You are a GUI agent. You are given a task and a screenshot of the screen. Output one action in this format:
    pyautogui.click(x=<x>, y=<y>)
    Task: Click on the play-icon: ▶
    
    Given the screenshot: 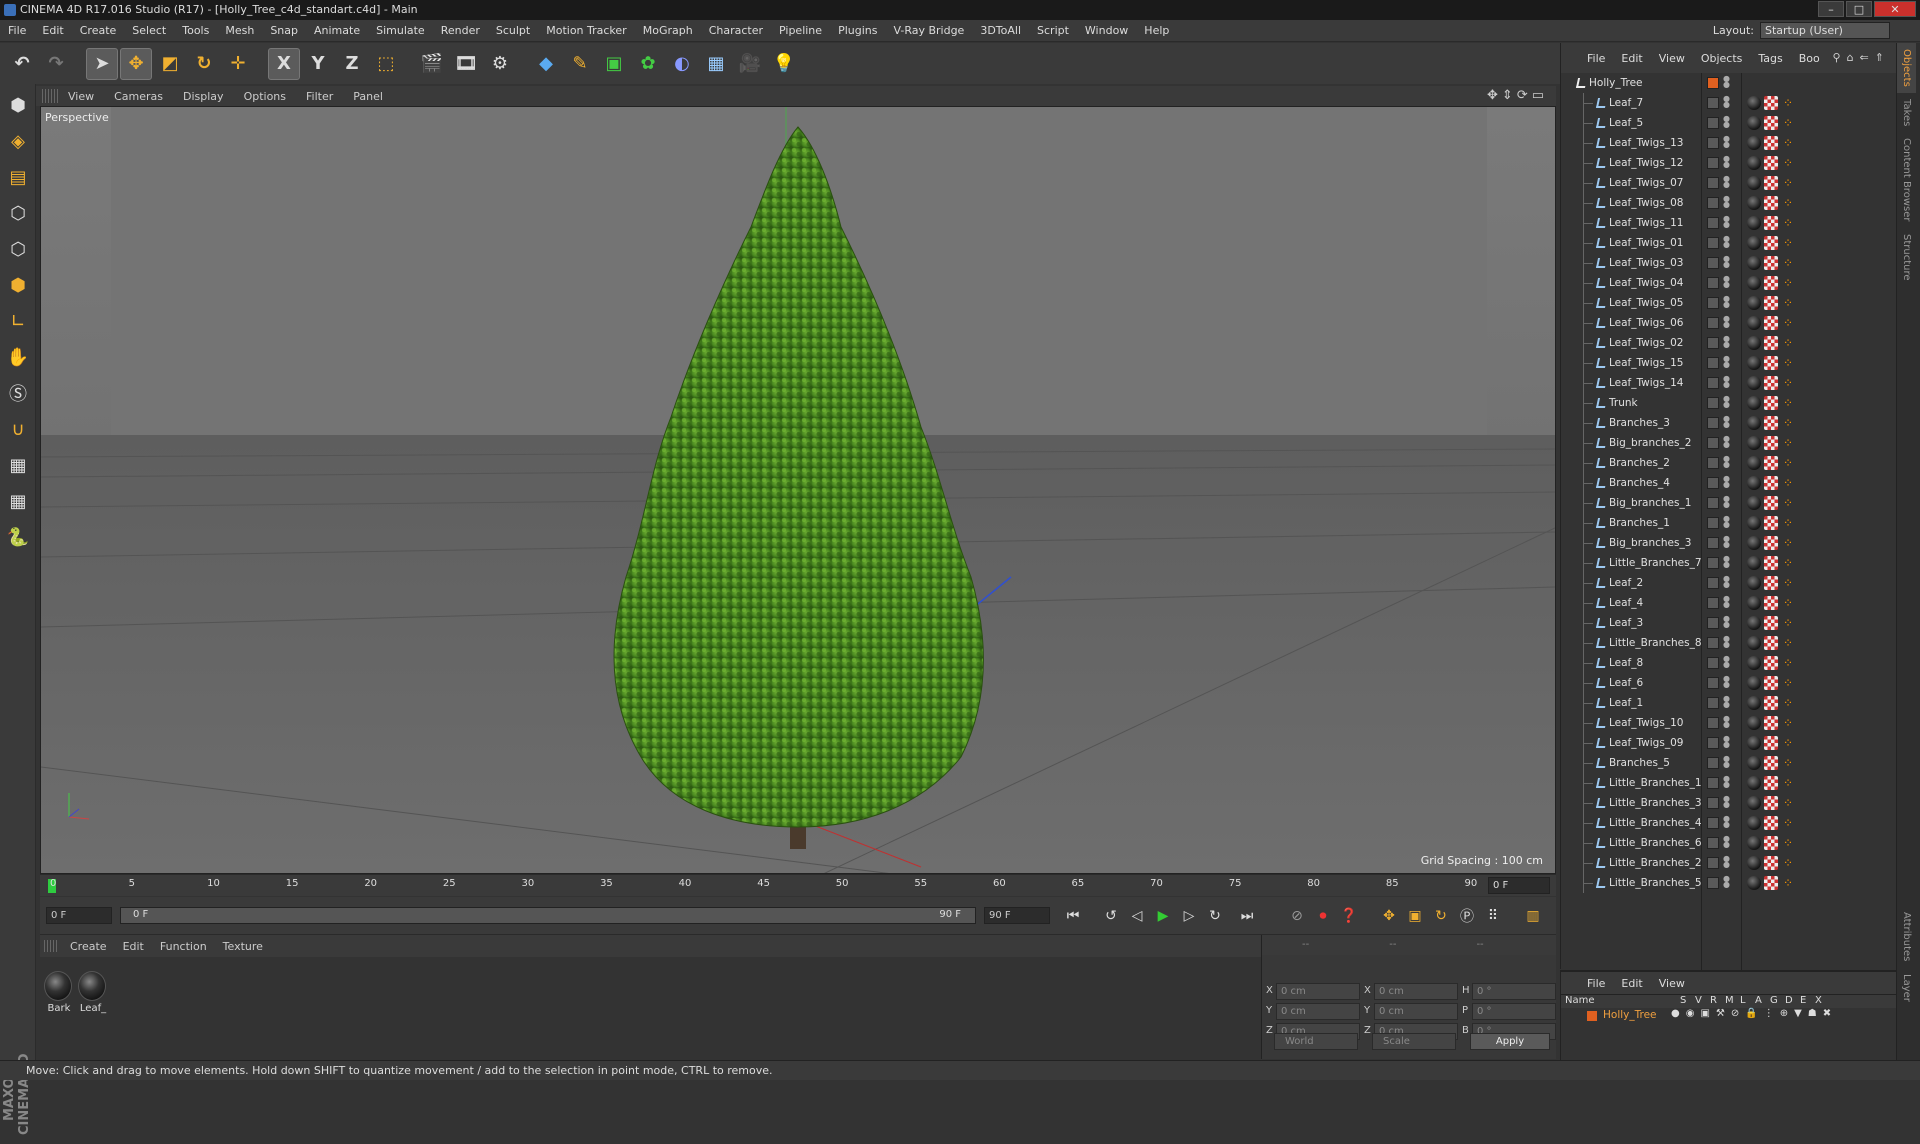 What is the action you would take?
    pyautogui.click(x=1163, y=916)
    